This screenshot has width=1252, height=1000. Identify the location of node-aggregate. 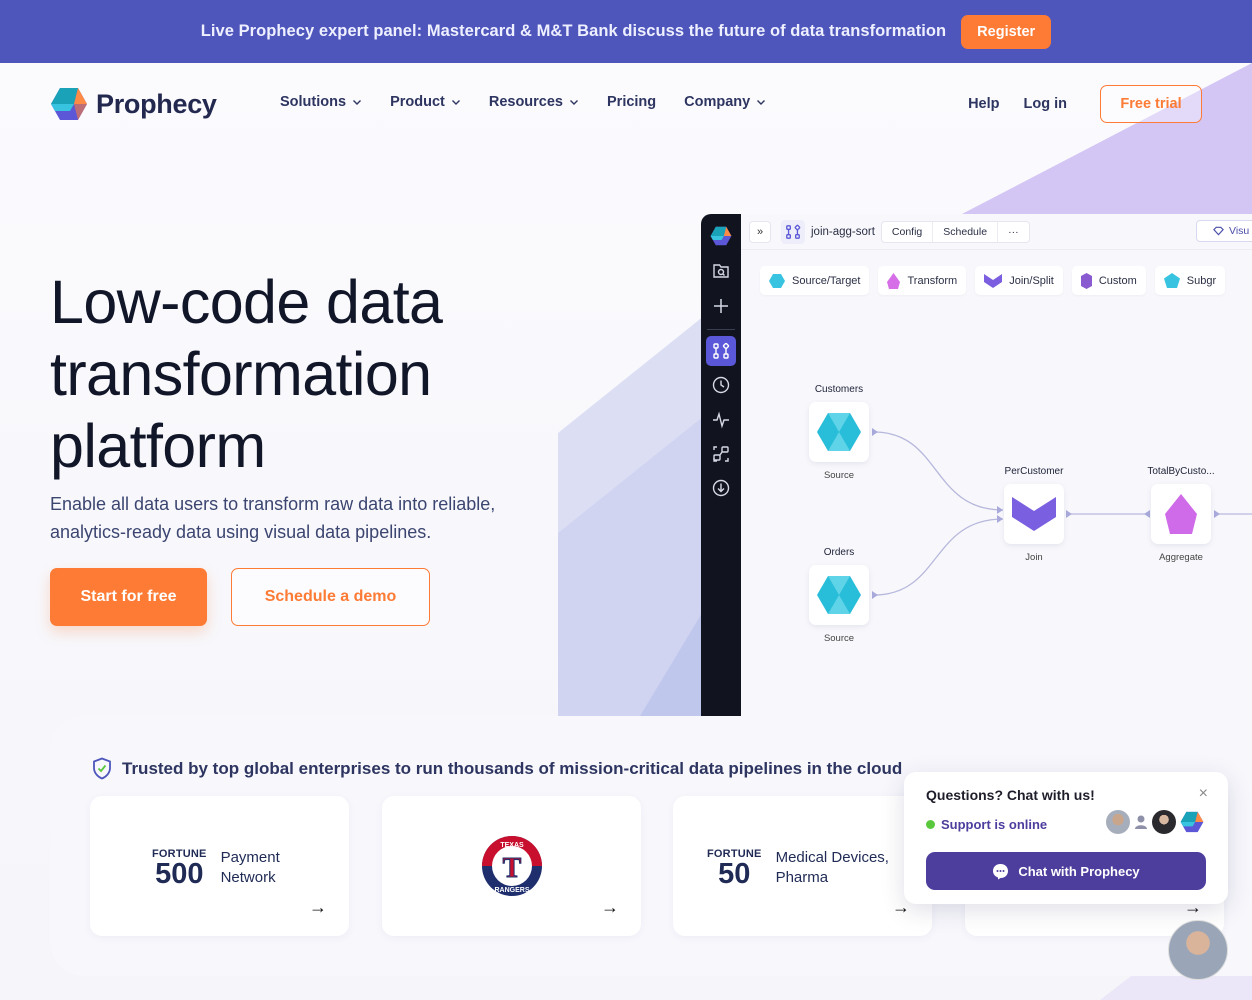
(1181, 514).